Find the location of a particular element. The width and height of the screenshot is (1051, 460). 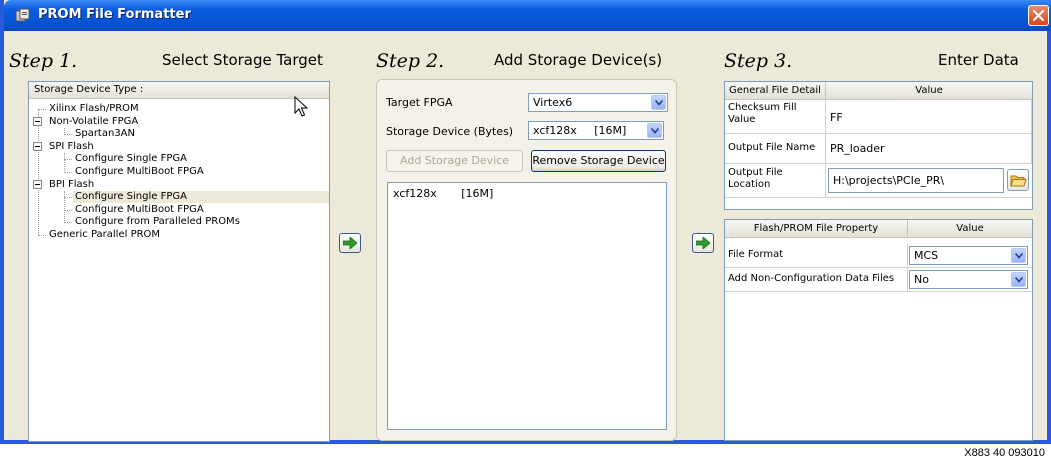

close-icon is located at coordinates (1038, 15).